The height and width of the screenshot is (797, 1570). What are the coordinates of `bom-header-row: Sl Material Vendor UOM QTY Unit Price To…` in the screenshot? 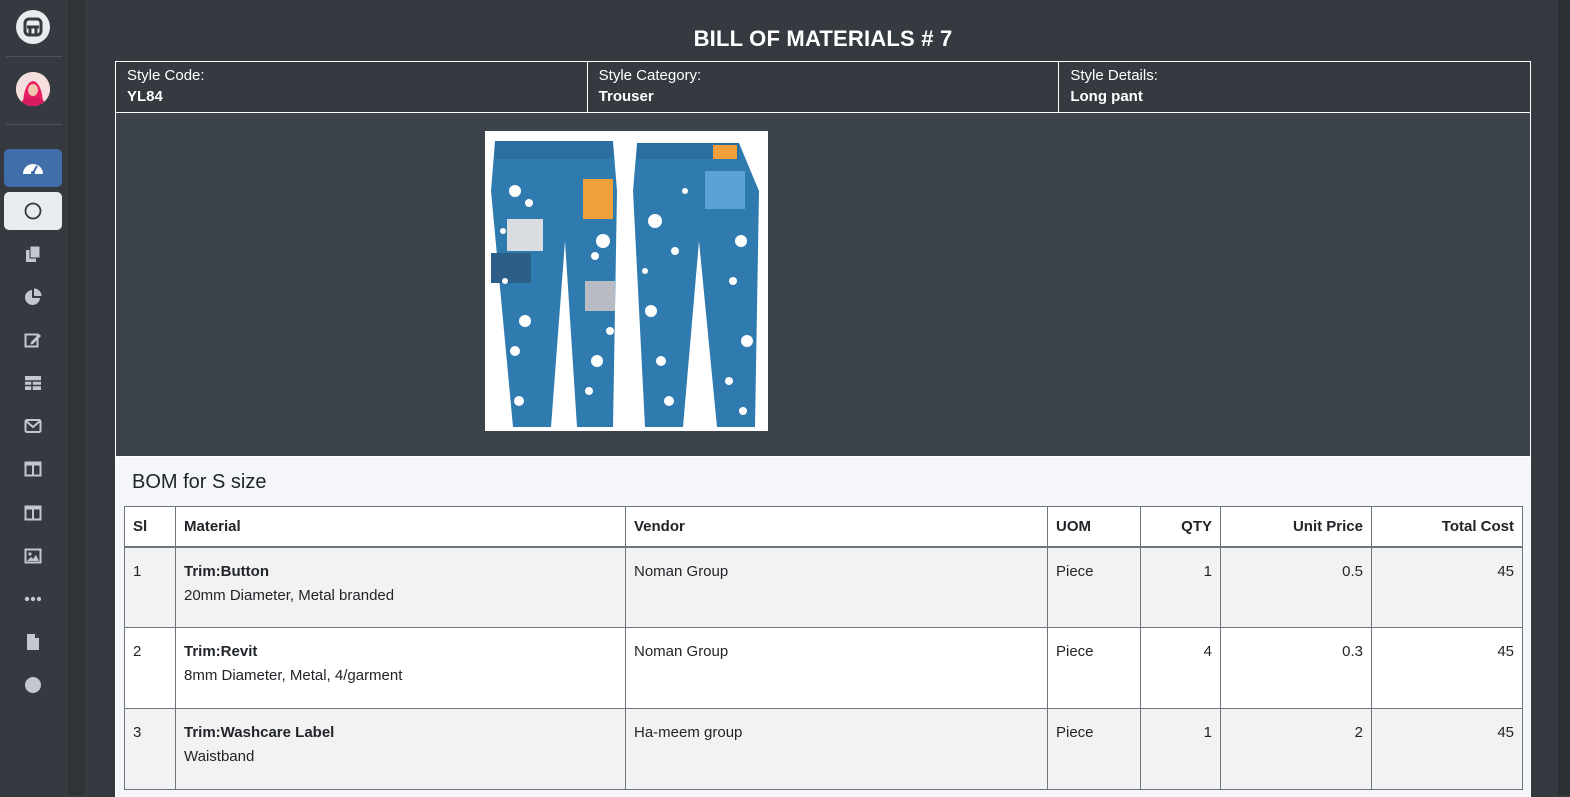 It's located at (823, 527).